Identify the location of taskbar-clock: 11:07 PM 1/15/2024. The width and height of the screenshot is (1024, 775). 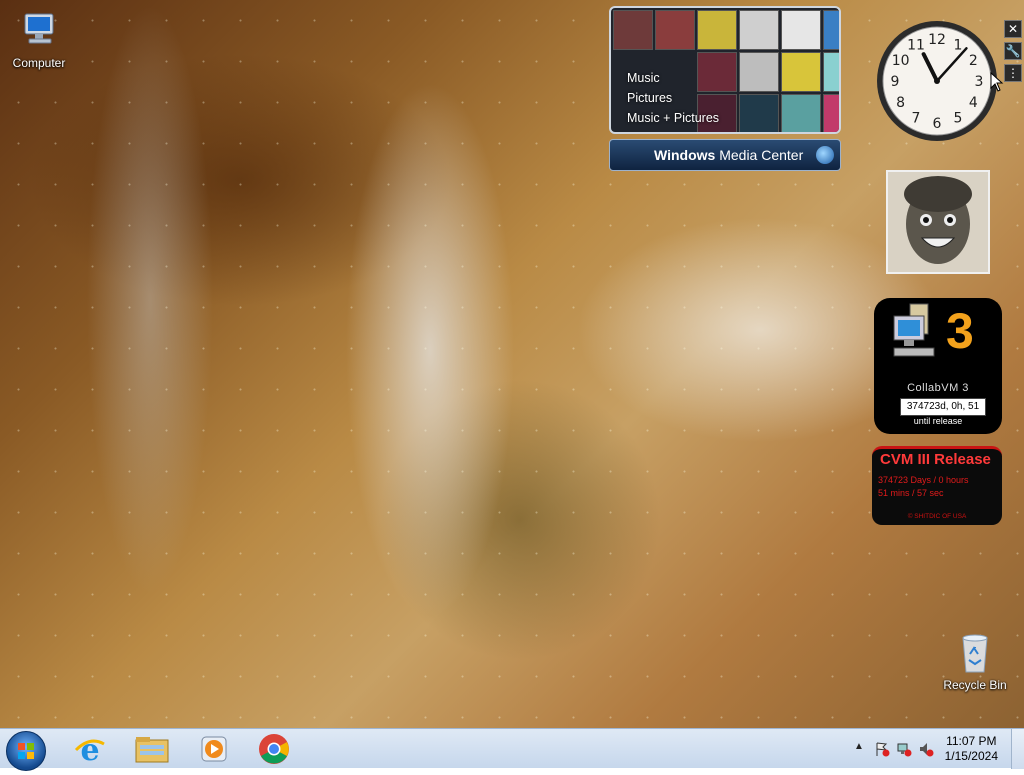
(971, 749).